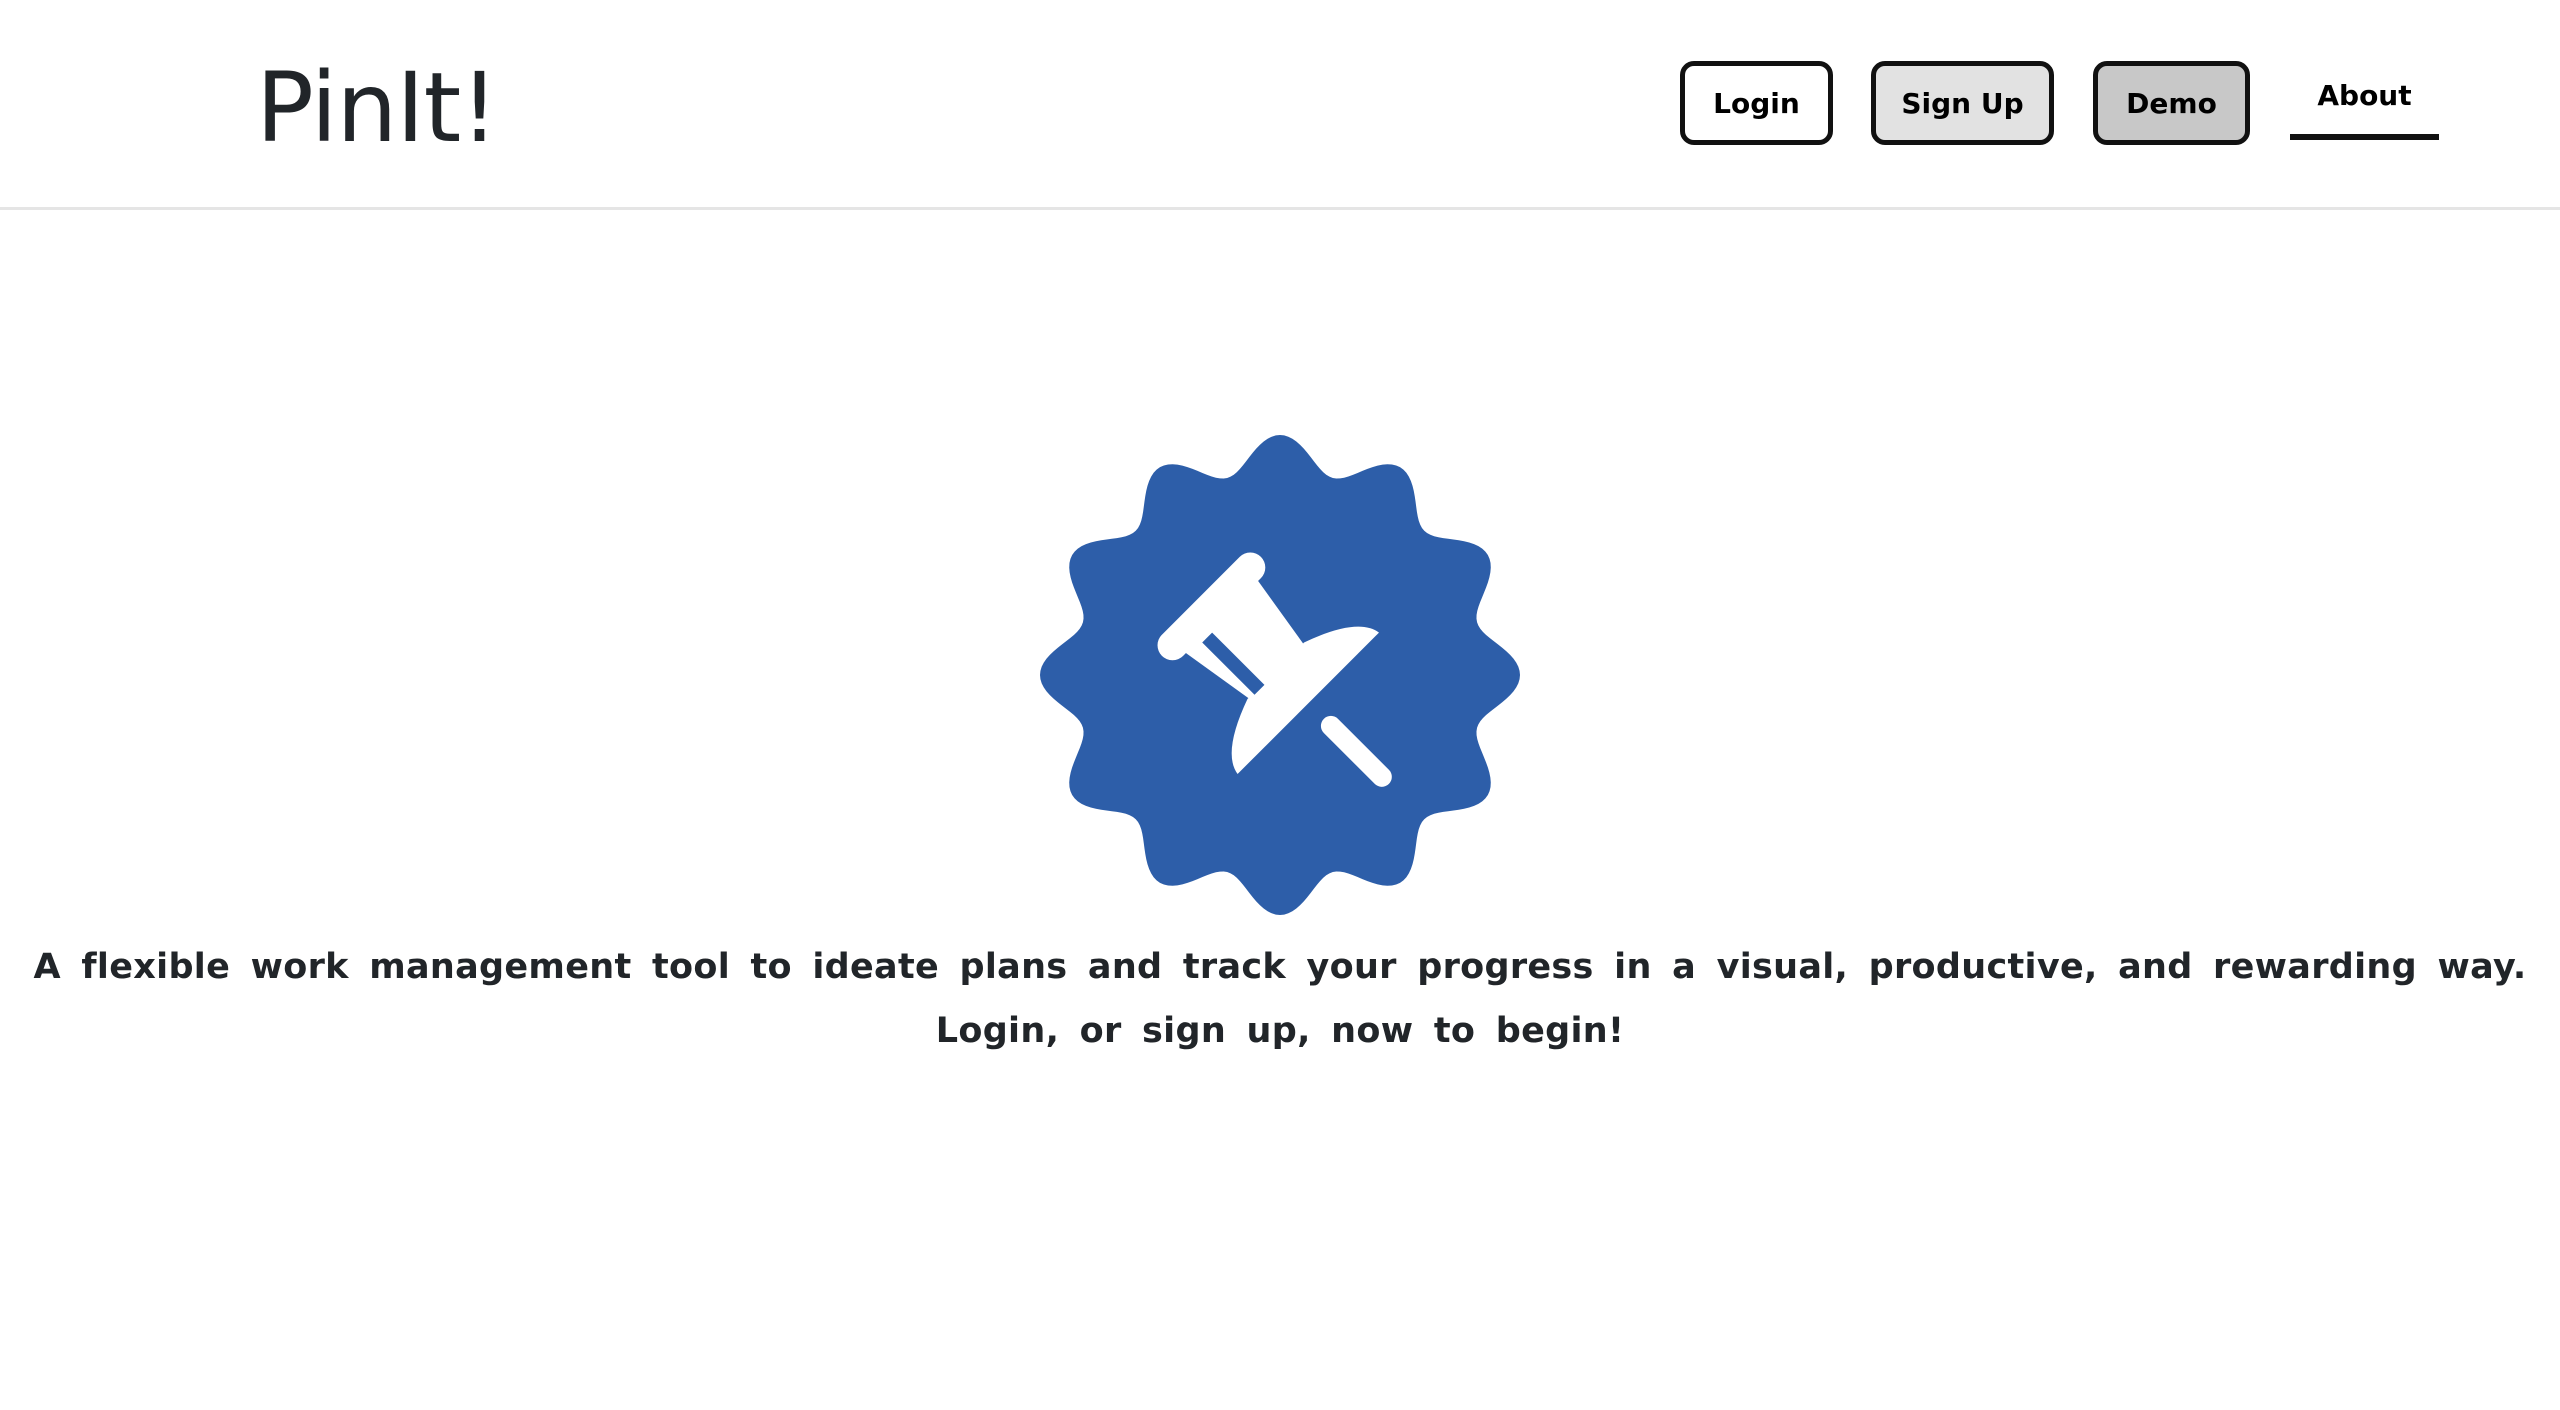 The width and height of the screenshot is (2560, 1410). I want to click on pushpin-badge-icon, so click(1280, 675).